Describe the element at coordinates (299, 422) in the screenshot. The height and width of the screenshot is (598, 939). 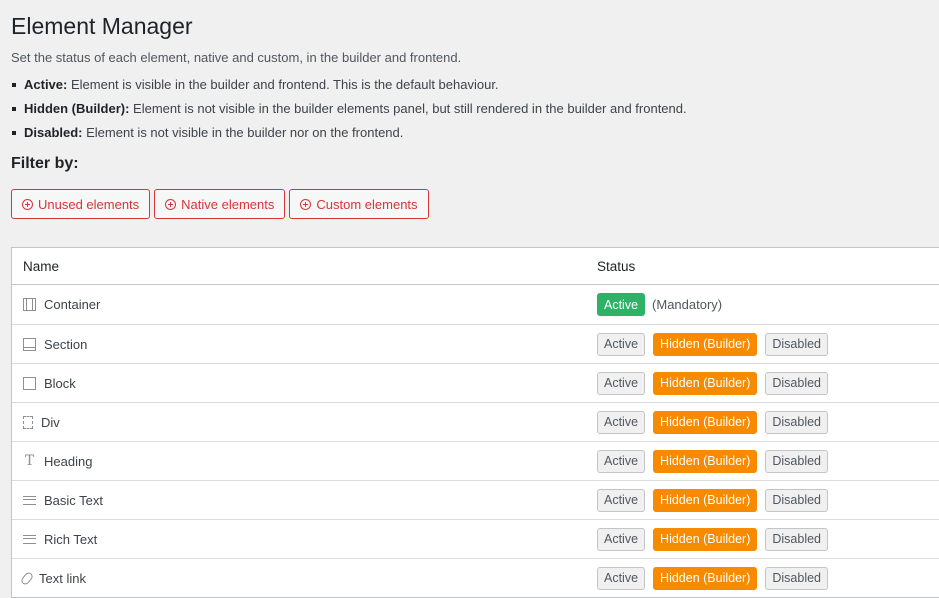
I see `element-name-cell: Div` at that location.